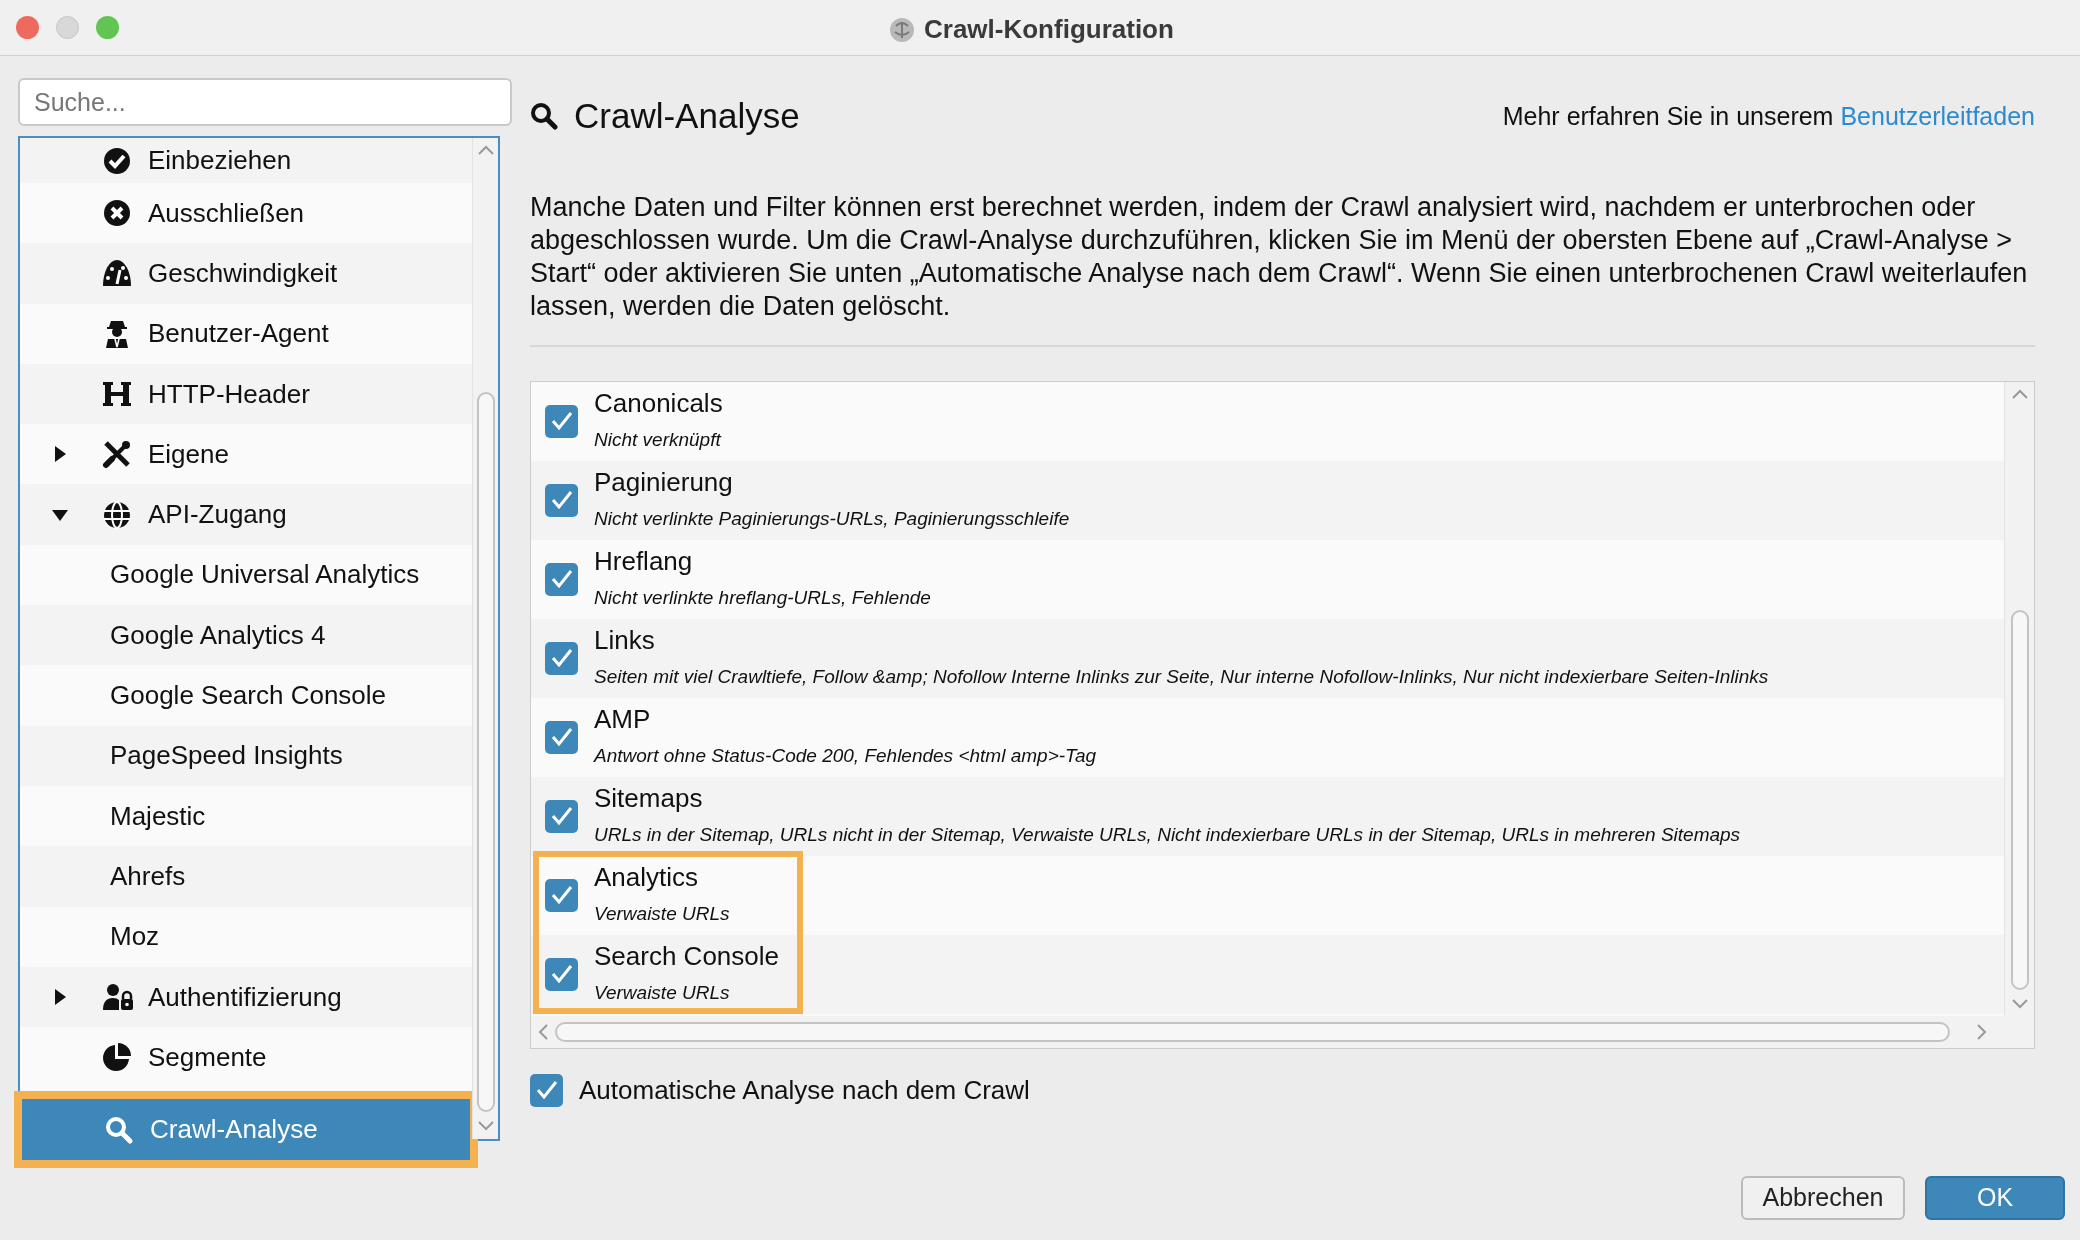  Describe the element at coordinates (649, 797) in the screenshot. I see `option-label: Sitemaps` at that location.